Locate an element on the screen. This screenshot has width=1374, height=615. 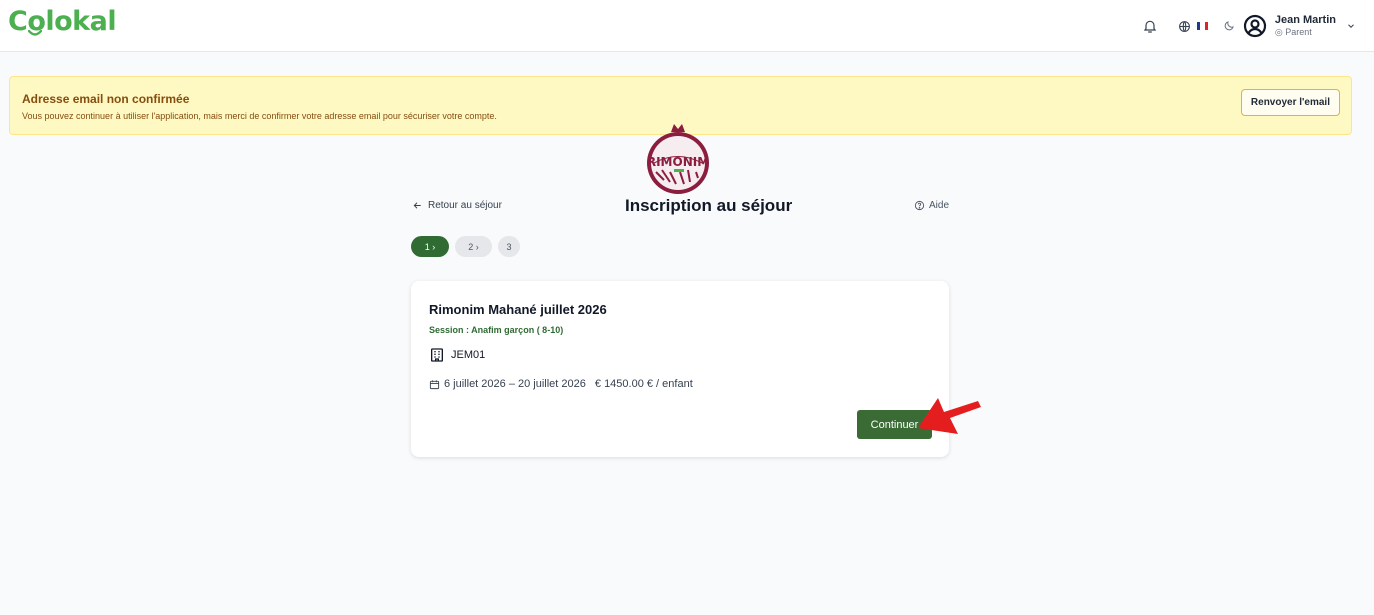
stay-price: € 1450.00 € / enfant is located at coordinates (643, 384).